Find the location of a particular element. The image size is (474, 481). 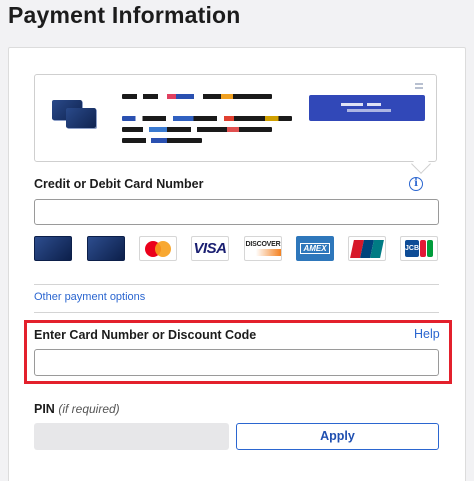

promo-menu-icon is located at coordinates (419, 86).